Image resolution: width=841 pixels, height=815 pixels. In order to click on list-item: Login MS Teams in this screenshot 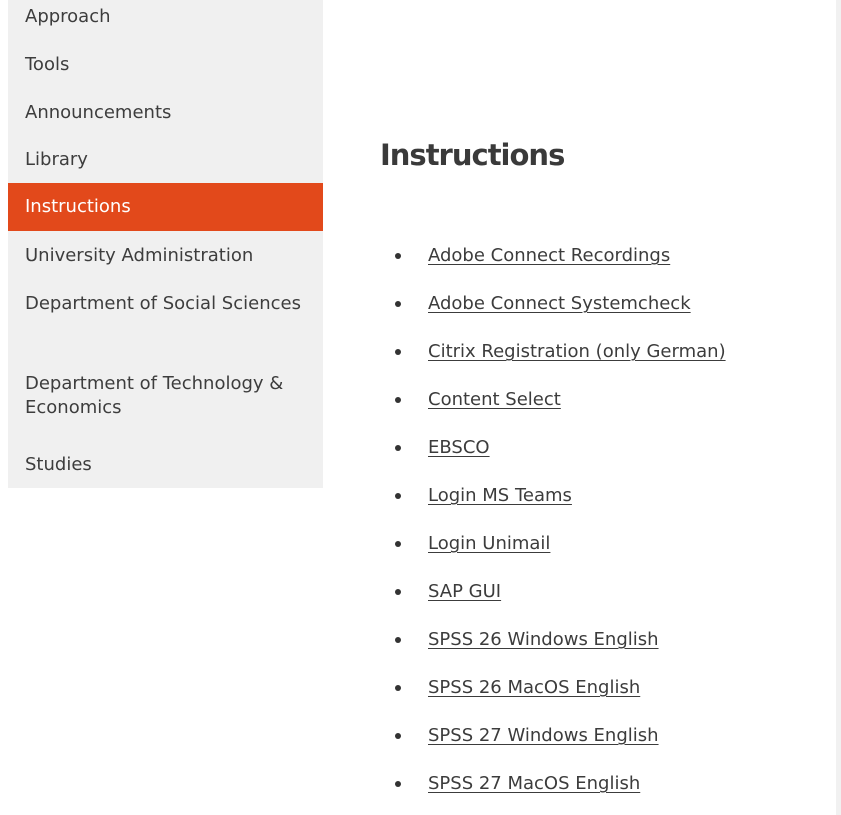, I will do `click(605, 496)`.